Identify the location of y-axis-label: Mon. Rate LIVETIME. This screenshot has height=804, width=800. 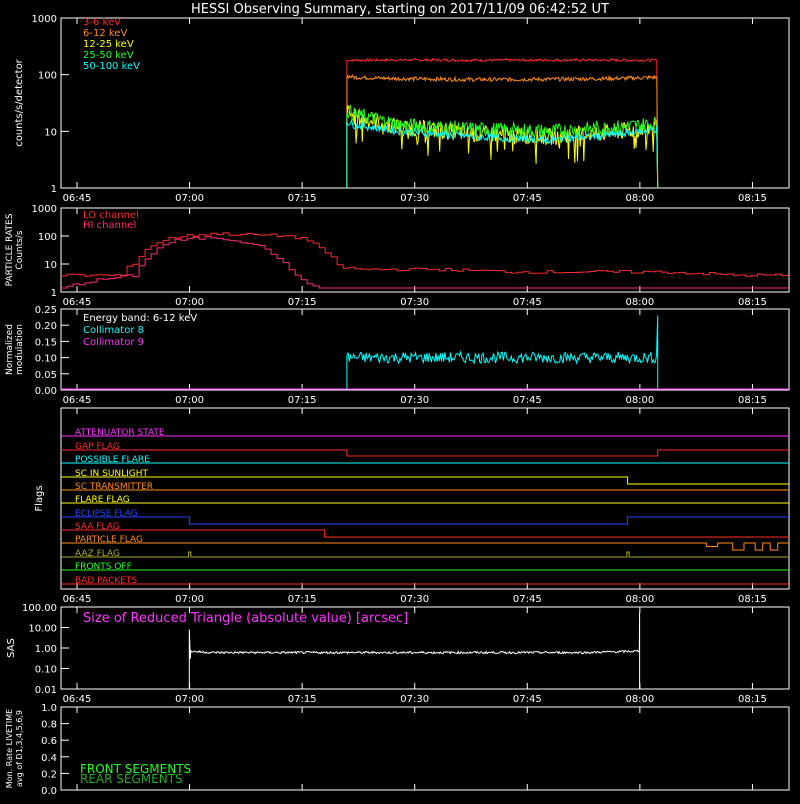
(9, 748).